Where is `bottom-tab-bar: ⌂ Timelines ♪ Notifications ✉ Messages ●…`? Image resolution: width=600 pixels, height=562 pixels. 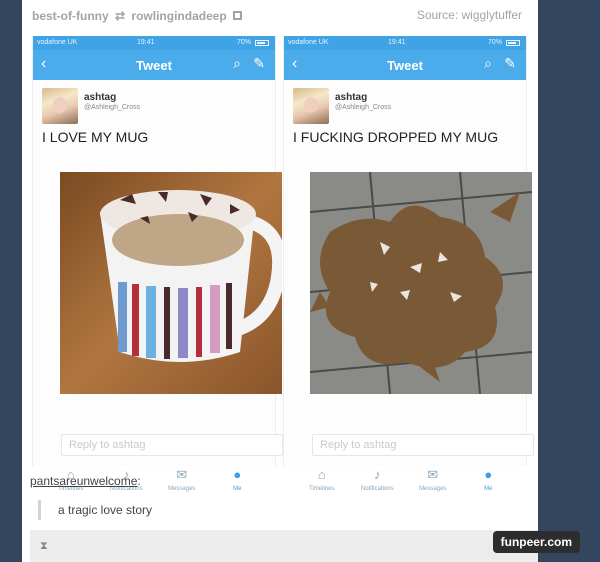
bottom-tab-bar: ⌂ Timelines ♪ Notifications ✉ Messages ●… is located at coordinates (405, 484).